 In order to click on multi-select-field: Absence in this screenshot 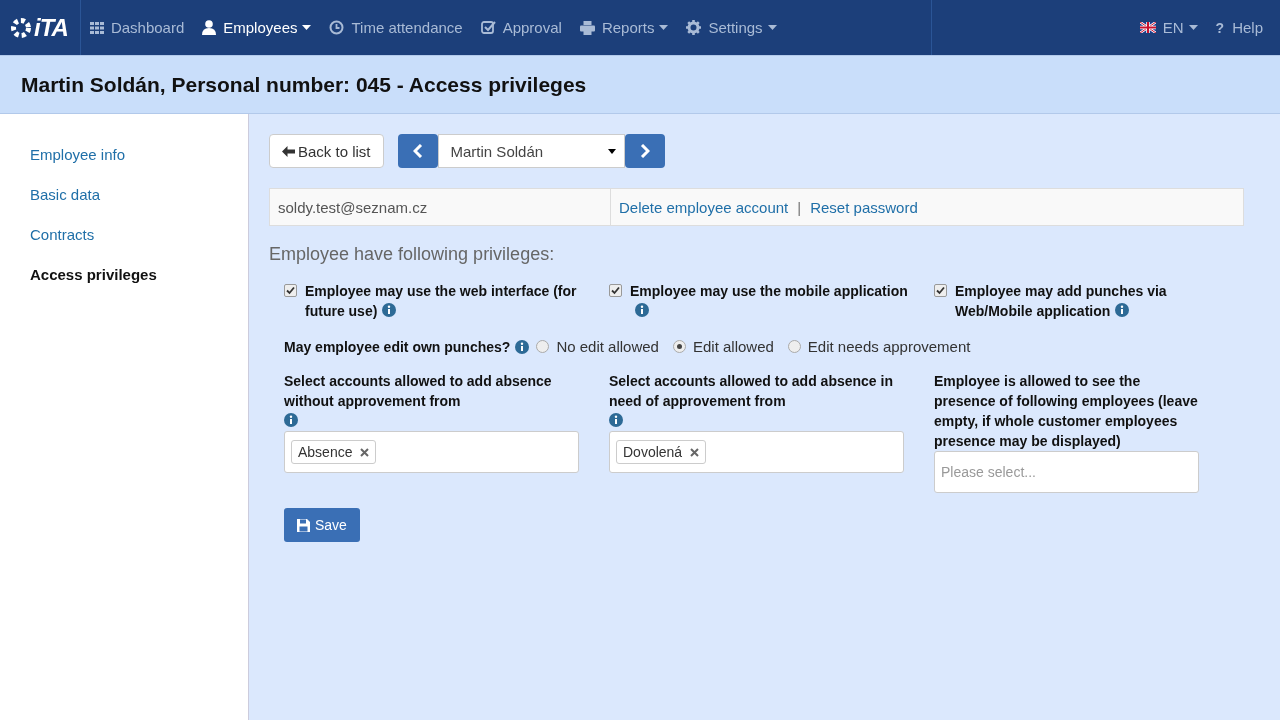, I will do `click(431, 452)`.